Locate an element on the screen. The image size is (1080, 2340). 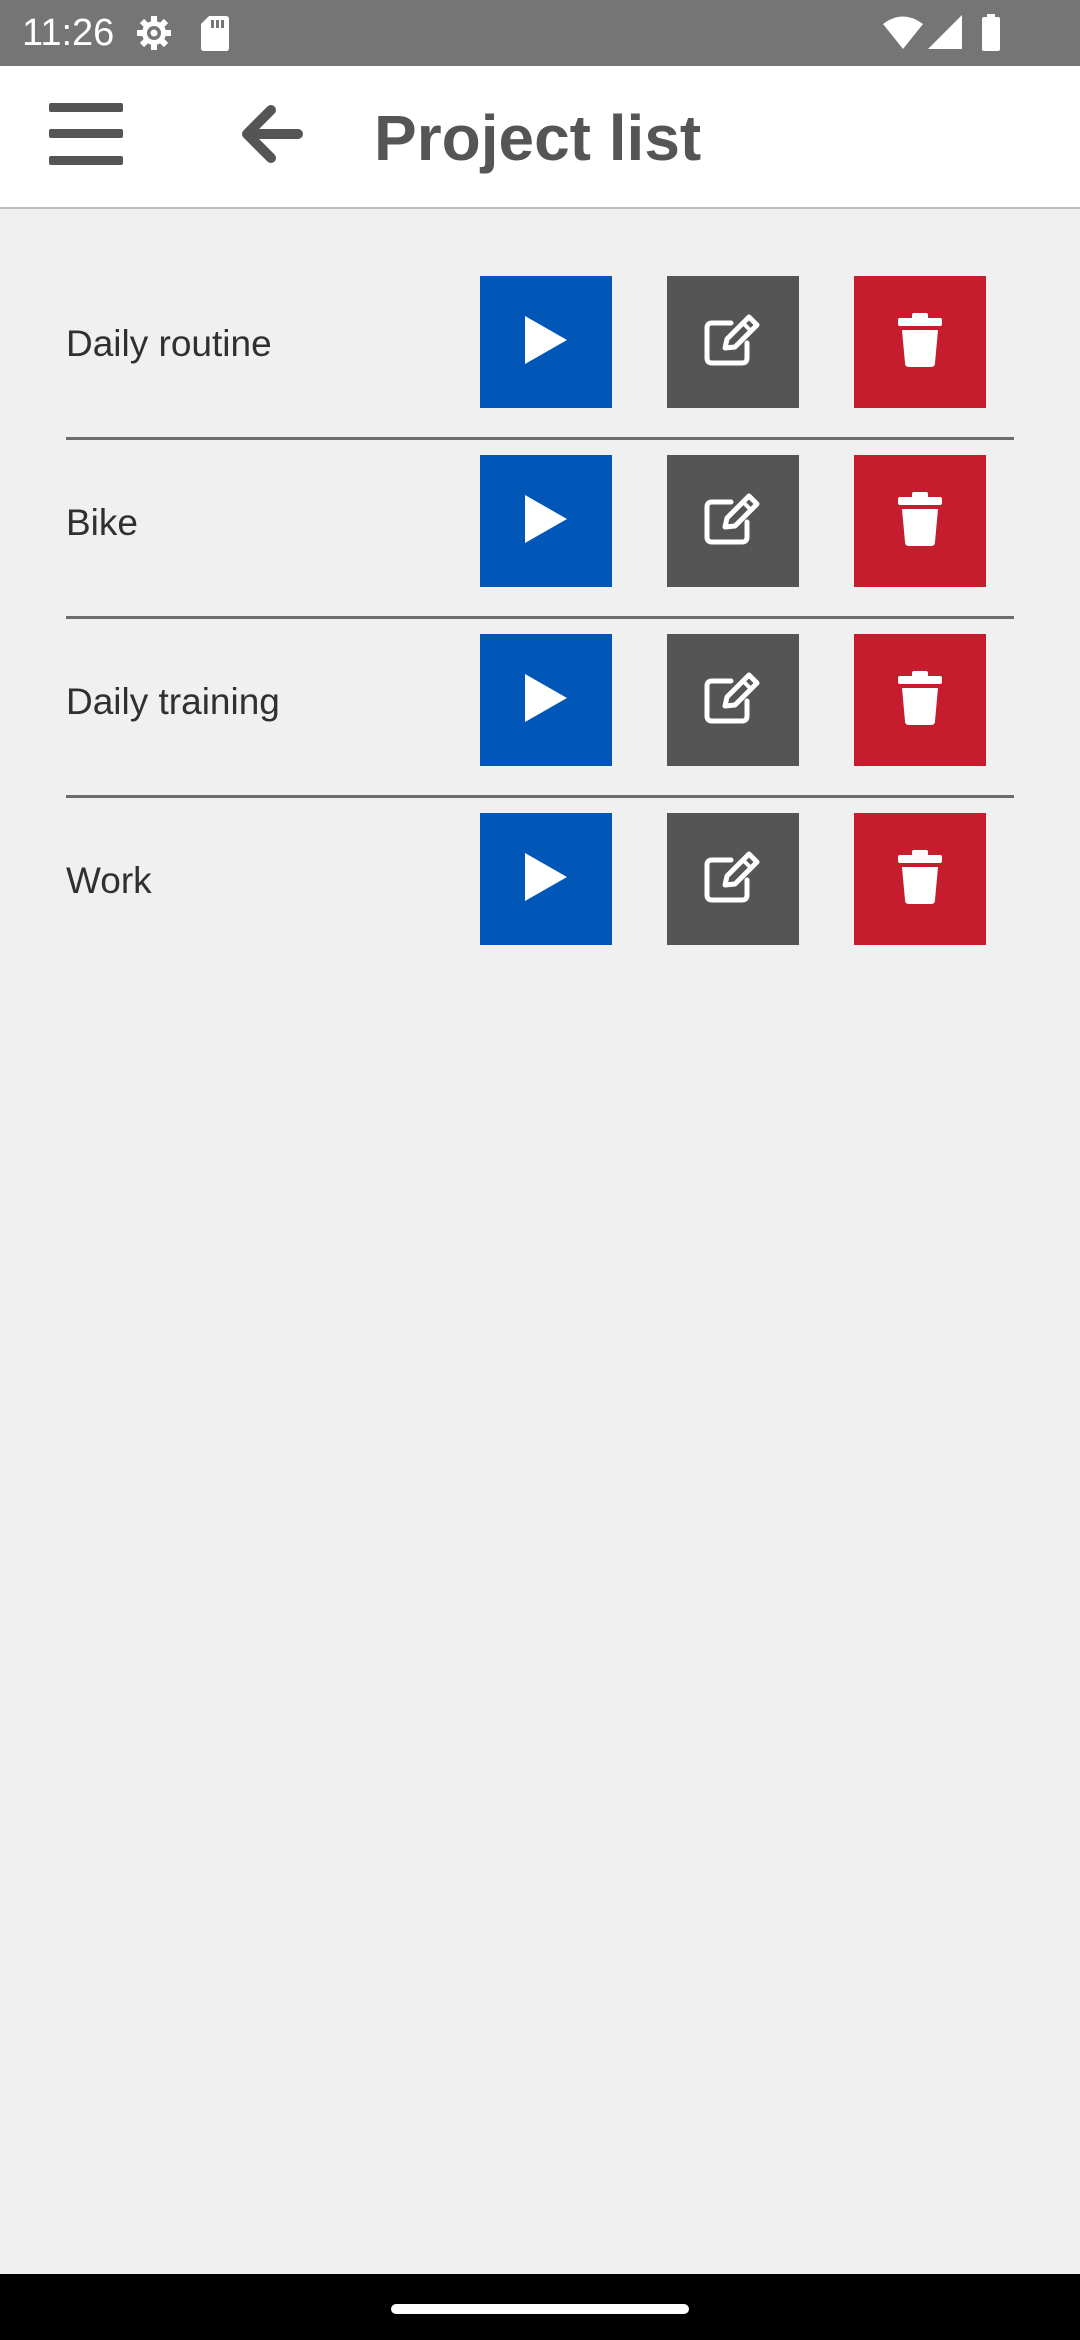
navigation-bar is located at coordinates (540, 2307).